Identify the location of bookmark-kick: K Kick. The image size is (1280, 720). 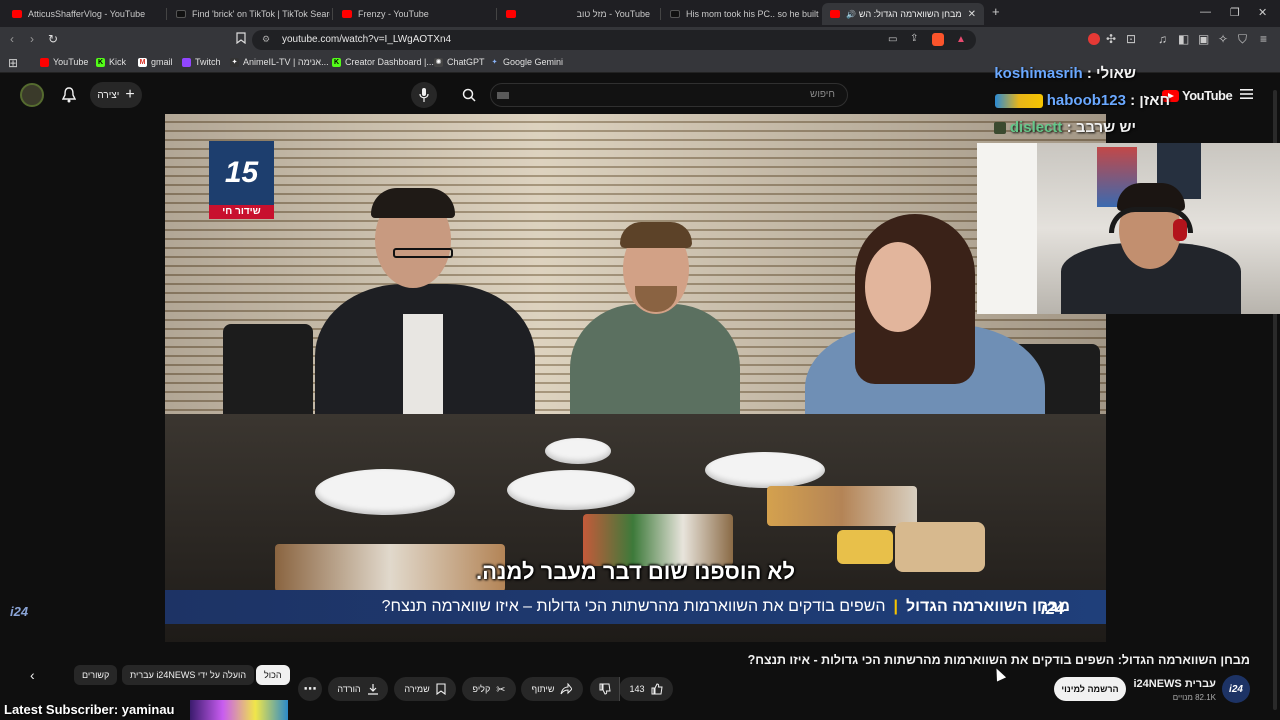
(111, 62).